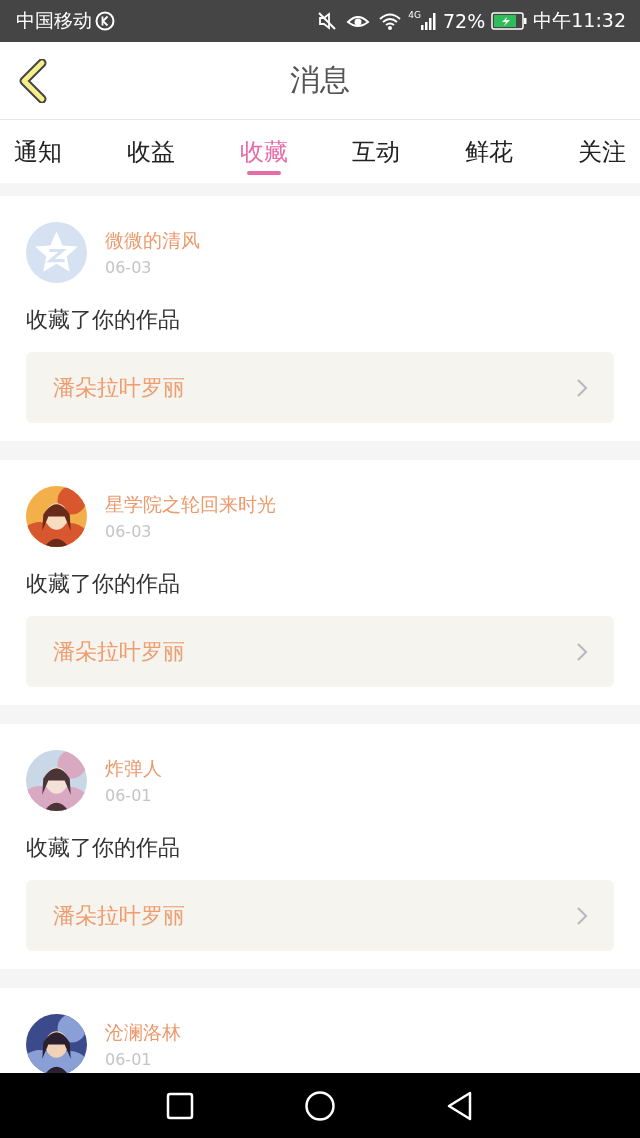 Image resolution: width=640 pixels, height=1138 pixels. Describe the element at coordinates (602, 151) in the screenshot. I see `tab: 关注` at that location.